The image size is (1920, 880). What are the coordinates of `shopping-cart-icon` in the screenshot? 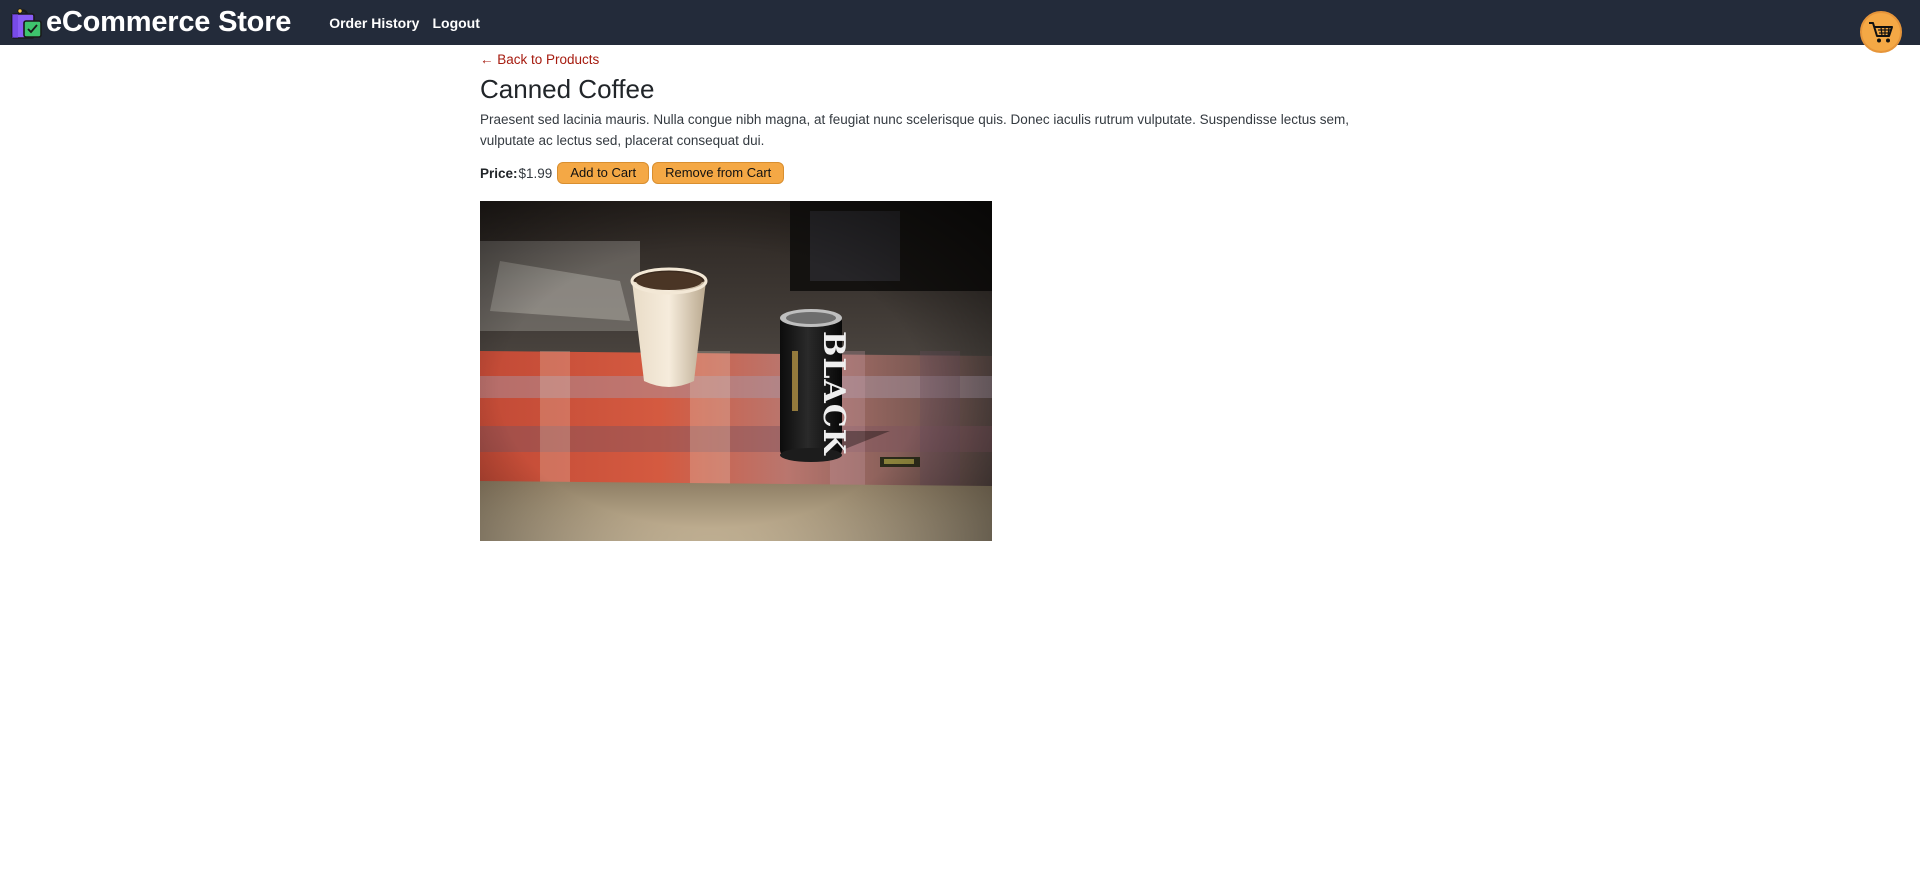 It's located at (1881, 32).